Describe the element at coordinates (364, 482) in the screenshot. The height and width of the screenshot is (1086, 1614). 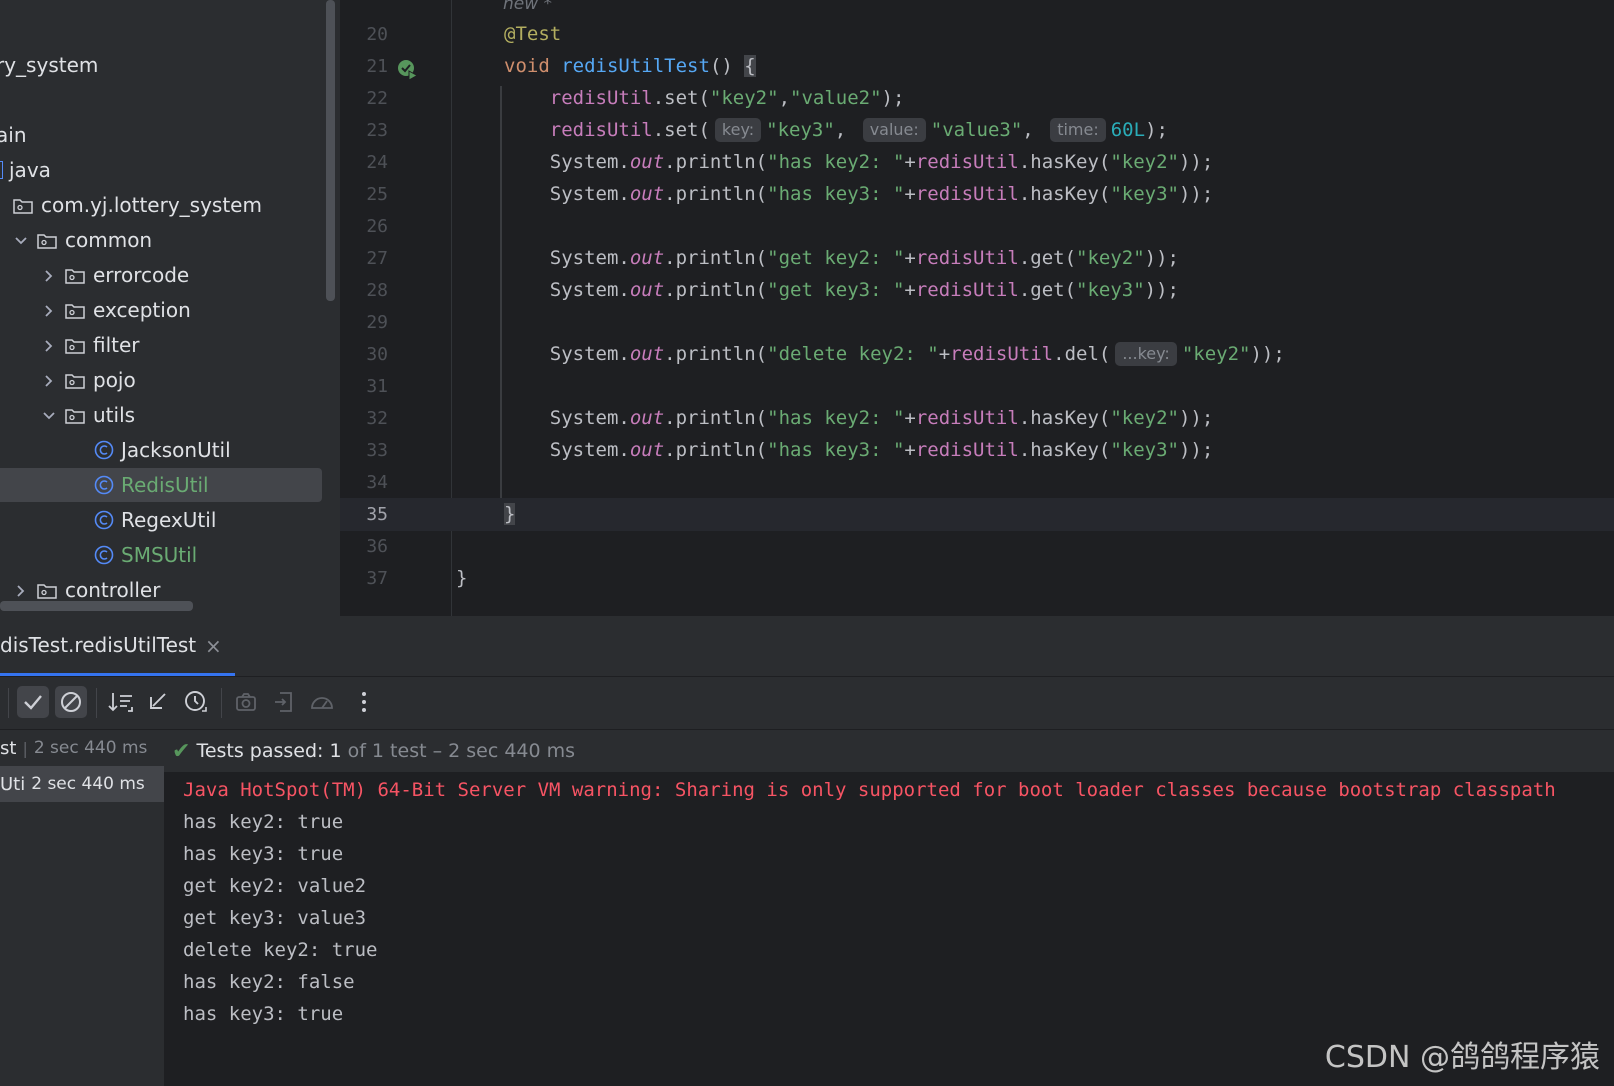
I see `line-number: 34` at that location.